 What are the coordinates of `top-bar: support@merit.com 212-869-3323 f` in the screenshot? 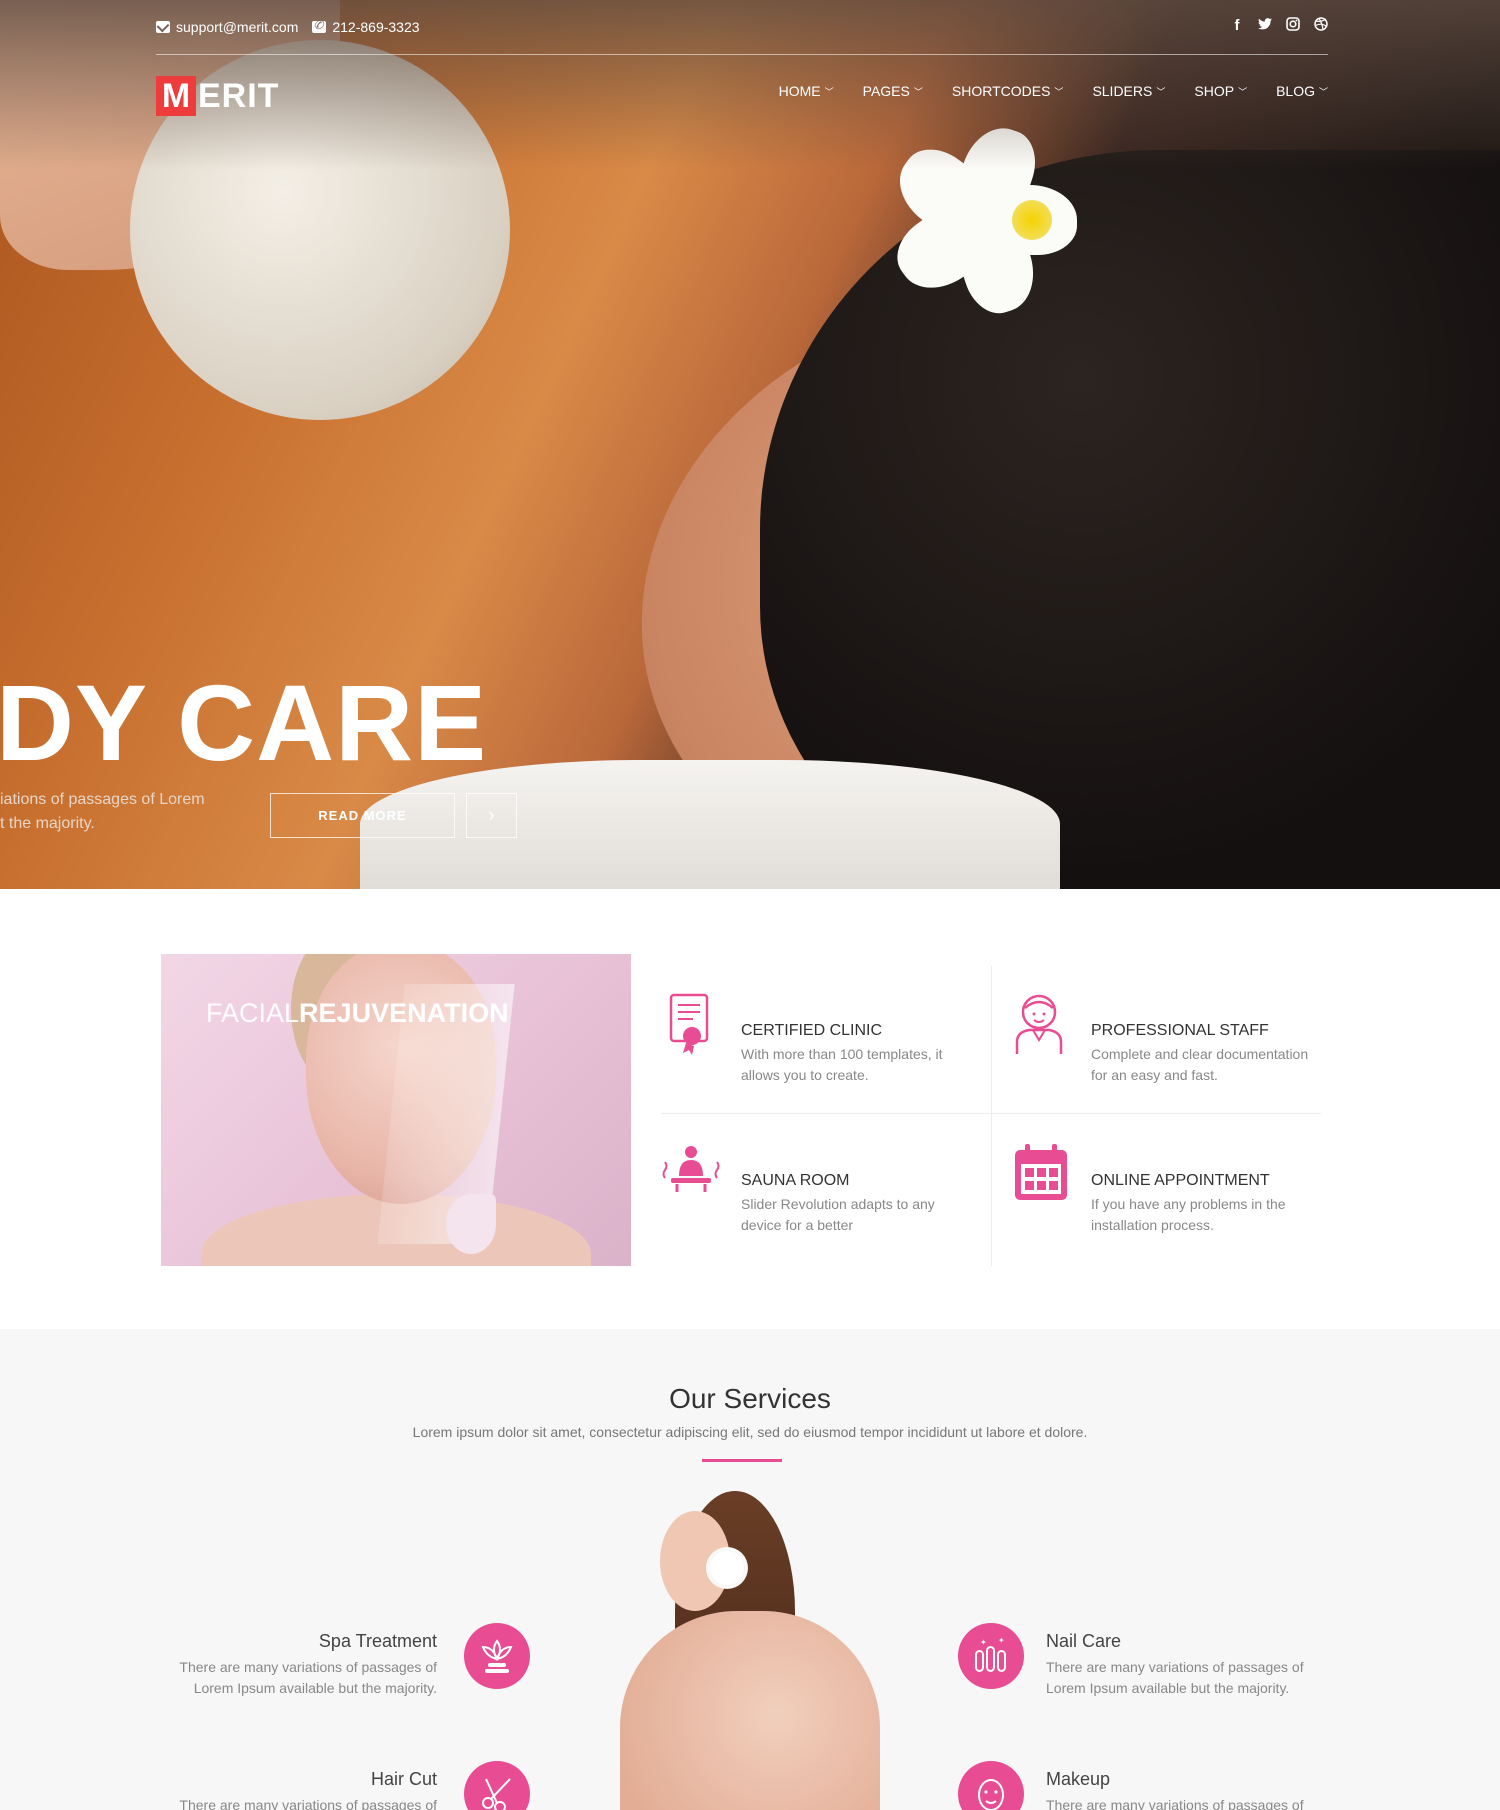 It's located at (742, 27).